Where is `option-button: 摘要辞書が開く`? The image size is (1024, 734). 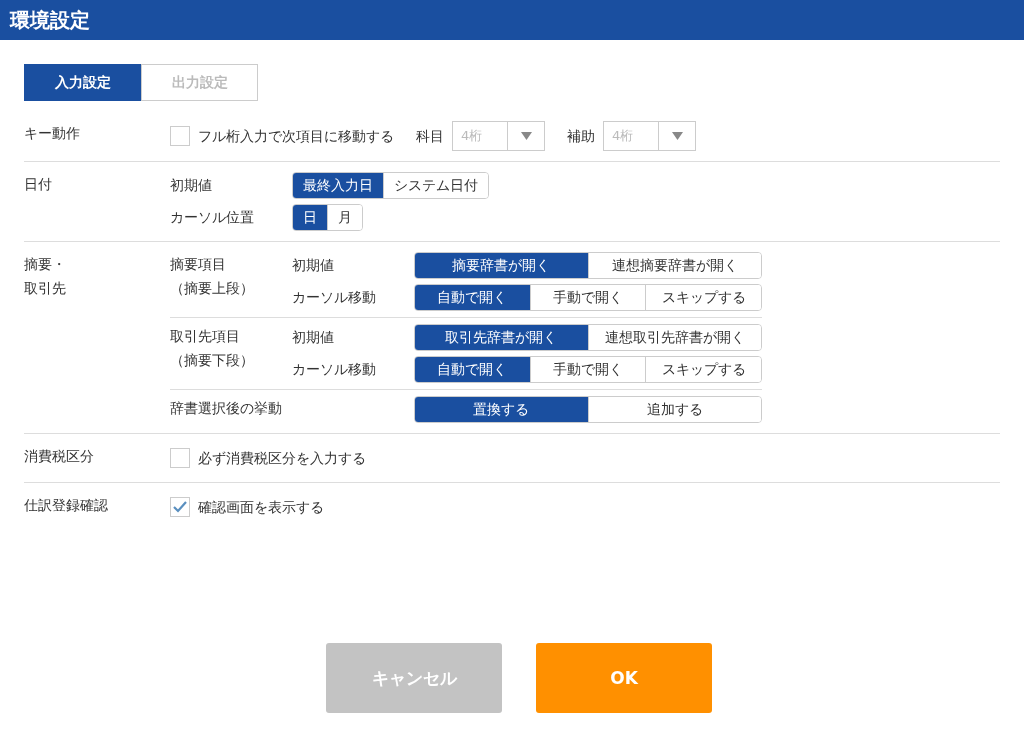
option-button: 摘要辞書が開く is located at coordinates (501, 265).